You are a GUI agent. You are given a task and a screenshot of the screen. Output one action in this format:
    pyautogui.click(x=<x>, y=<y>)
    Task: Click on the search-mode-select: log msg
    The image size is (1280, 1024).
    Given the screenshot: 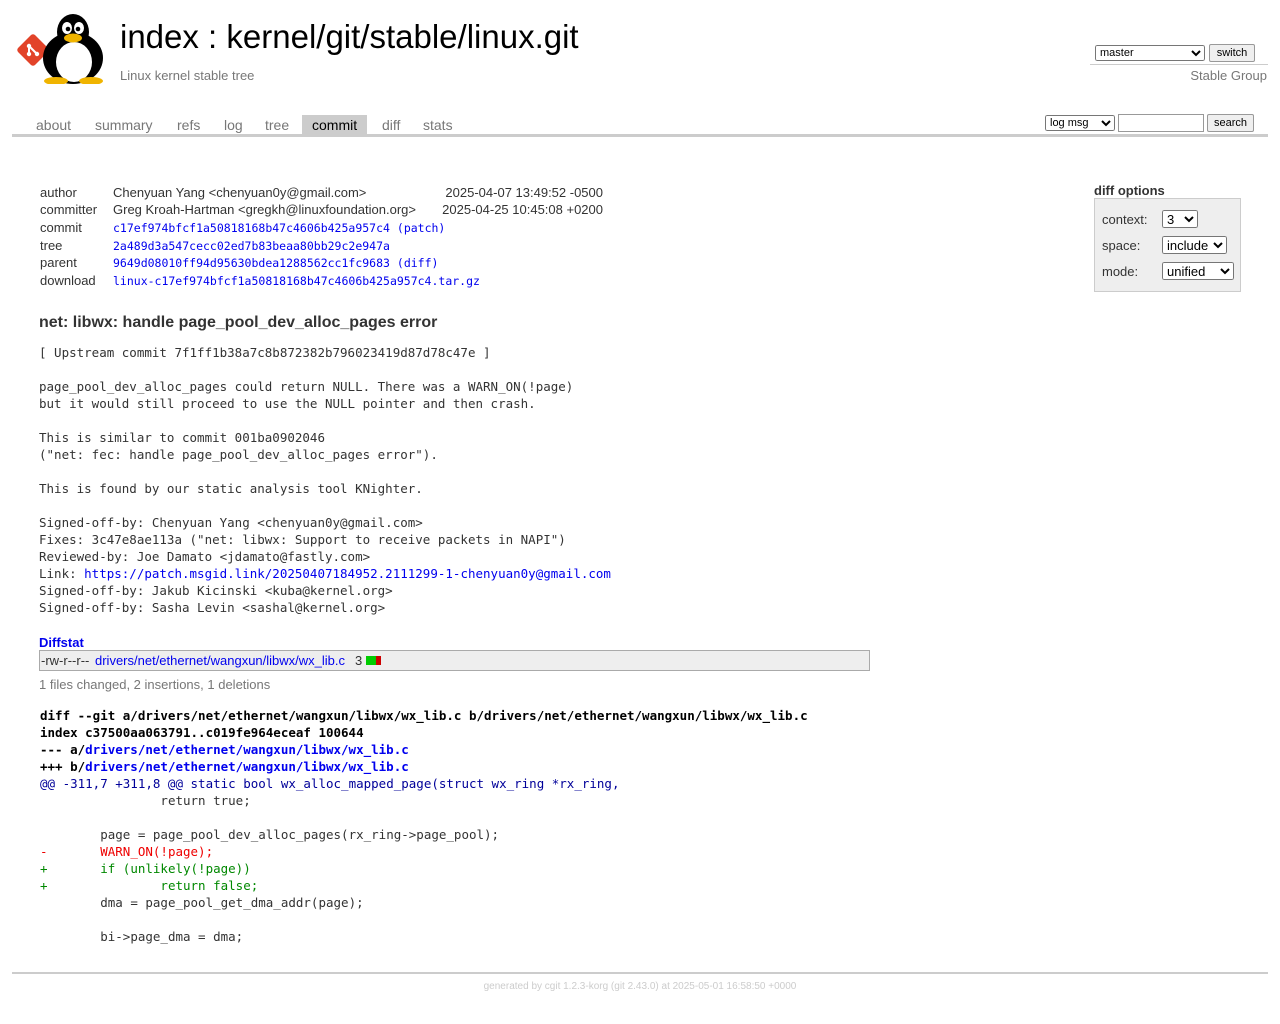 What is the action you would take?
    pyautogui.click(x=1080, y=123)
    